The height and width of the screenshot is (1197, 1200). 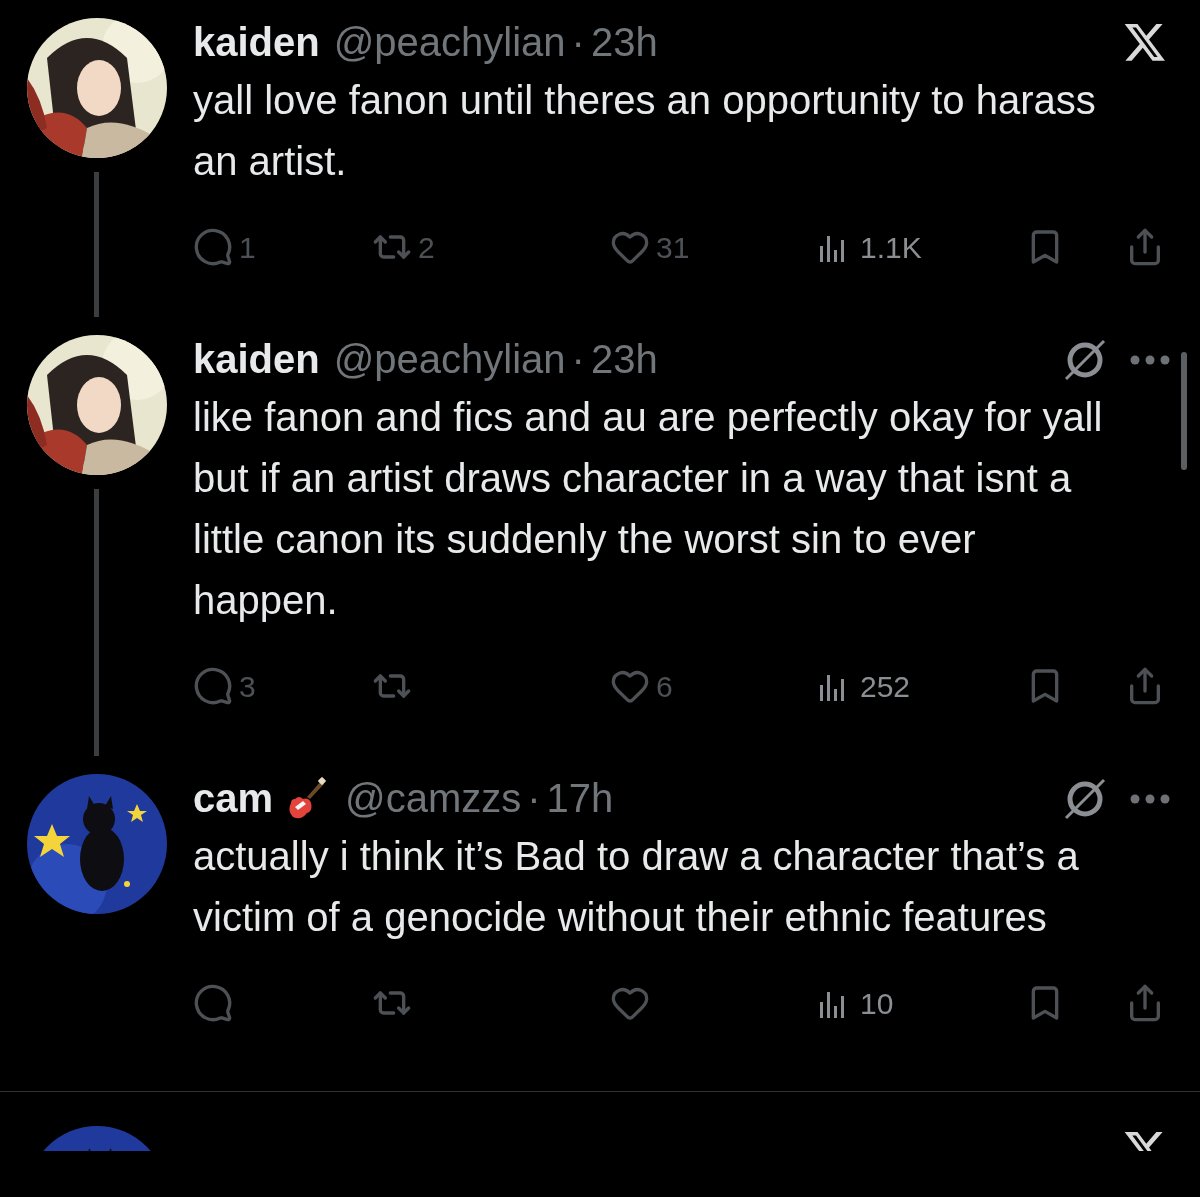 What do you see at coordinates (233, 798) in the screenshot?
I see `user-name: cam` at bounding box center [233, 798].